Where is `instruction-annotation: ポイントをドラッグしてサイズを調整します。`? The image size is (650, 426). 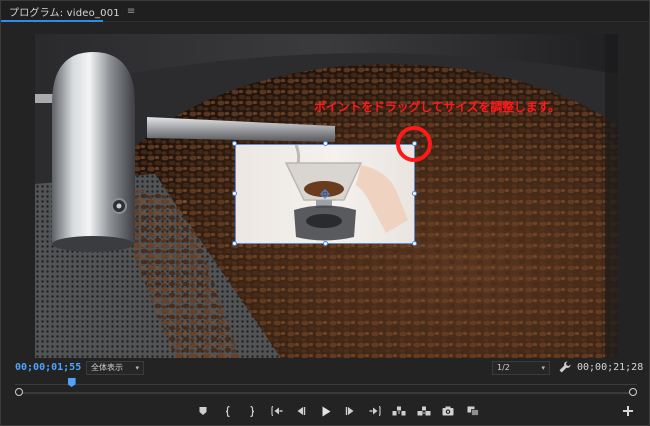
instruction-annotation: ポイントをドラッグしてサイズを調整します。 is located at coordinates (437, 107).